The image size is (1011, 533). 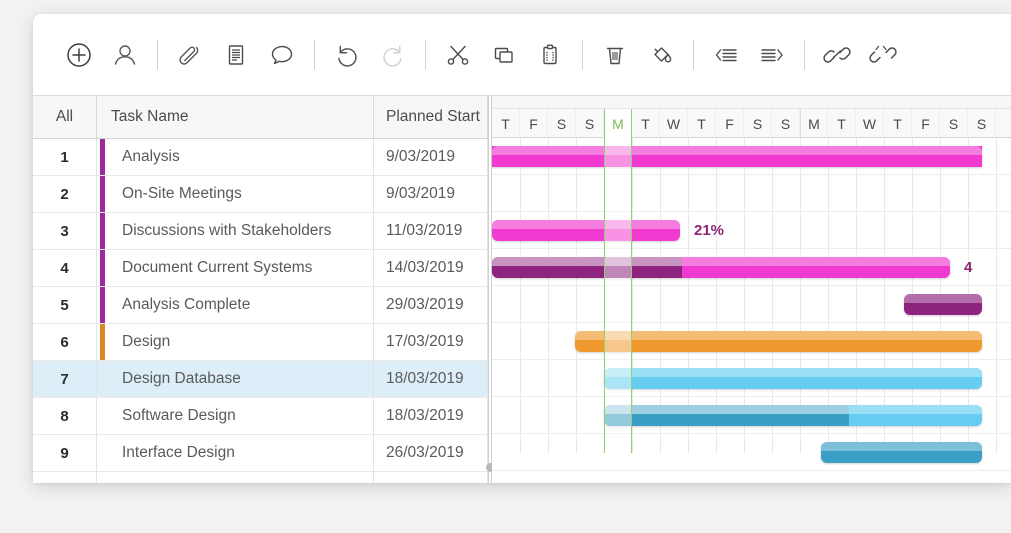 I want to click on undo-icon, so click(x=347, y=55).